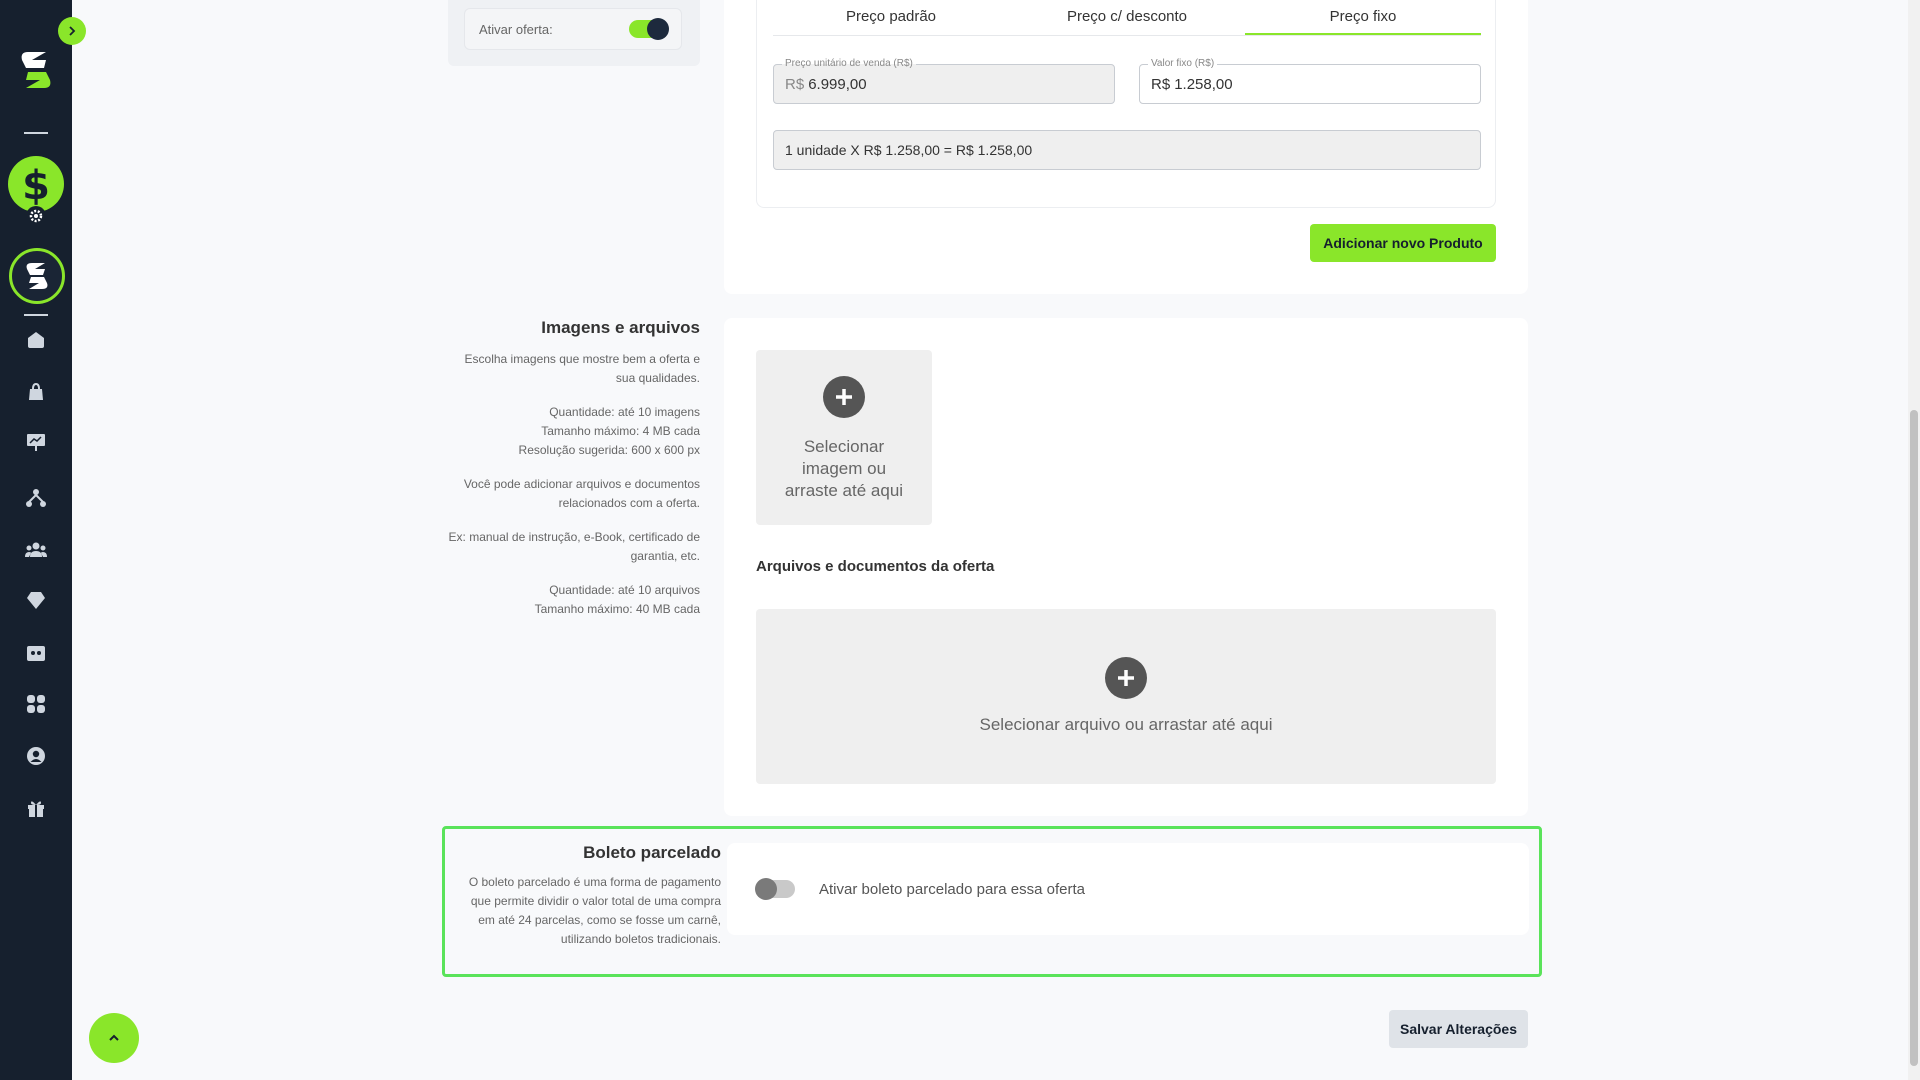 The width and height of the screenshot is (1920, 1080). What do you see at coordinates (1203, 84) in the screenshot?
I see `fixed-value-input: 1.258,00` at bounding box center [1203, 84].